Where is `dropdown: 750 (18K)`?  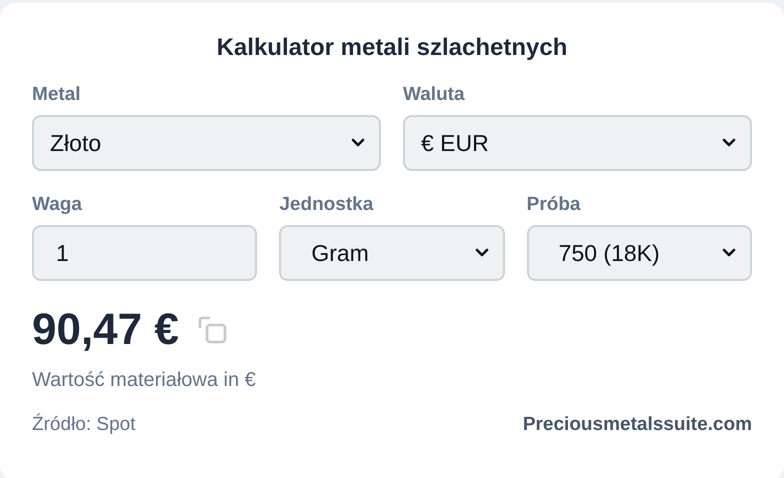
dropdown: 750 (18K) is located at coordinates (639, 253).